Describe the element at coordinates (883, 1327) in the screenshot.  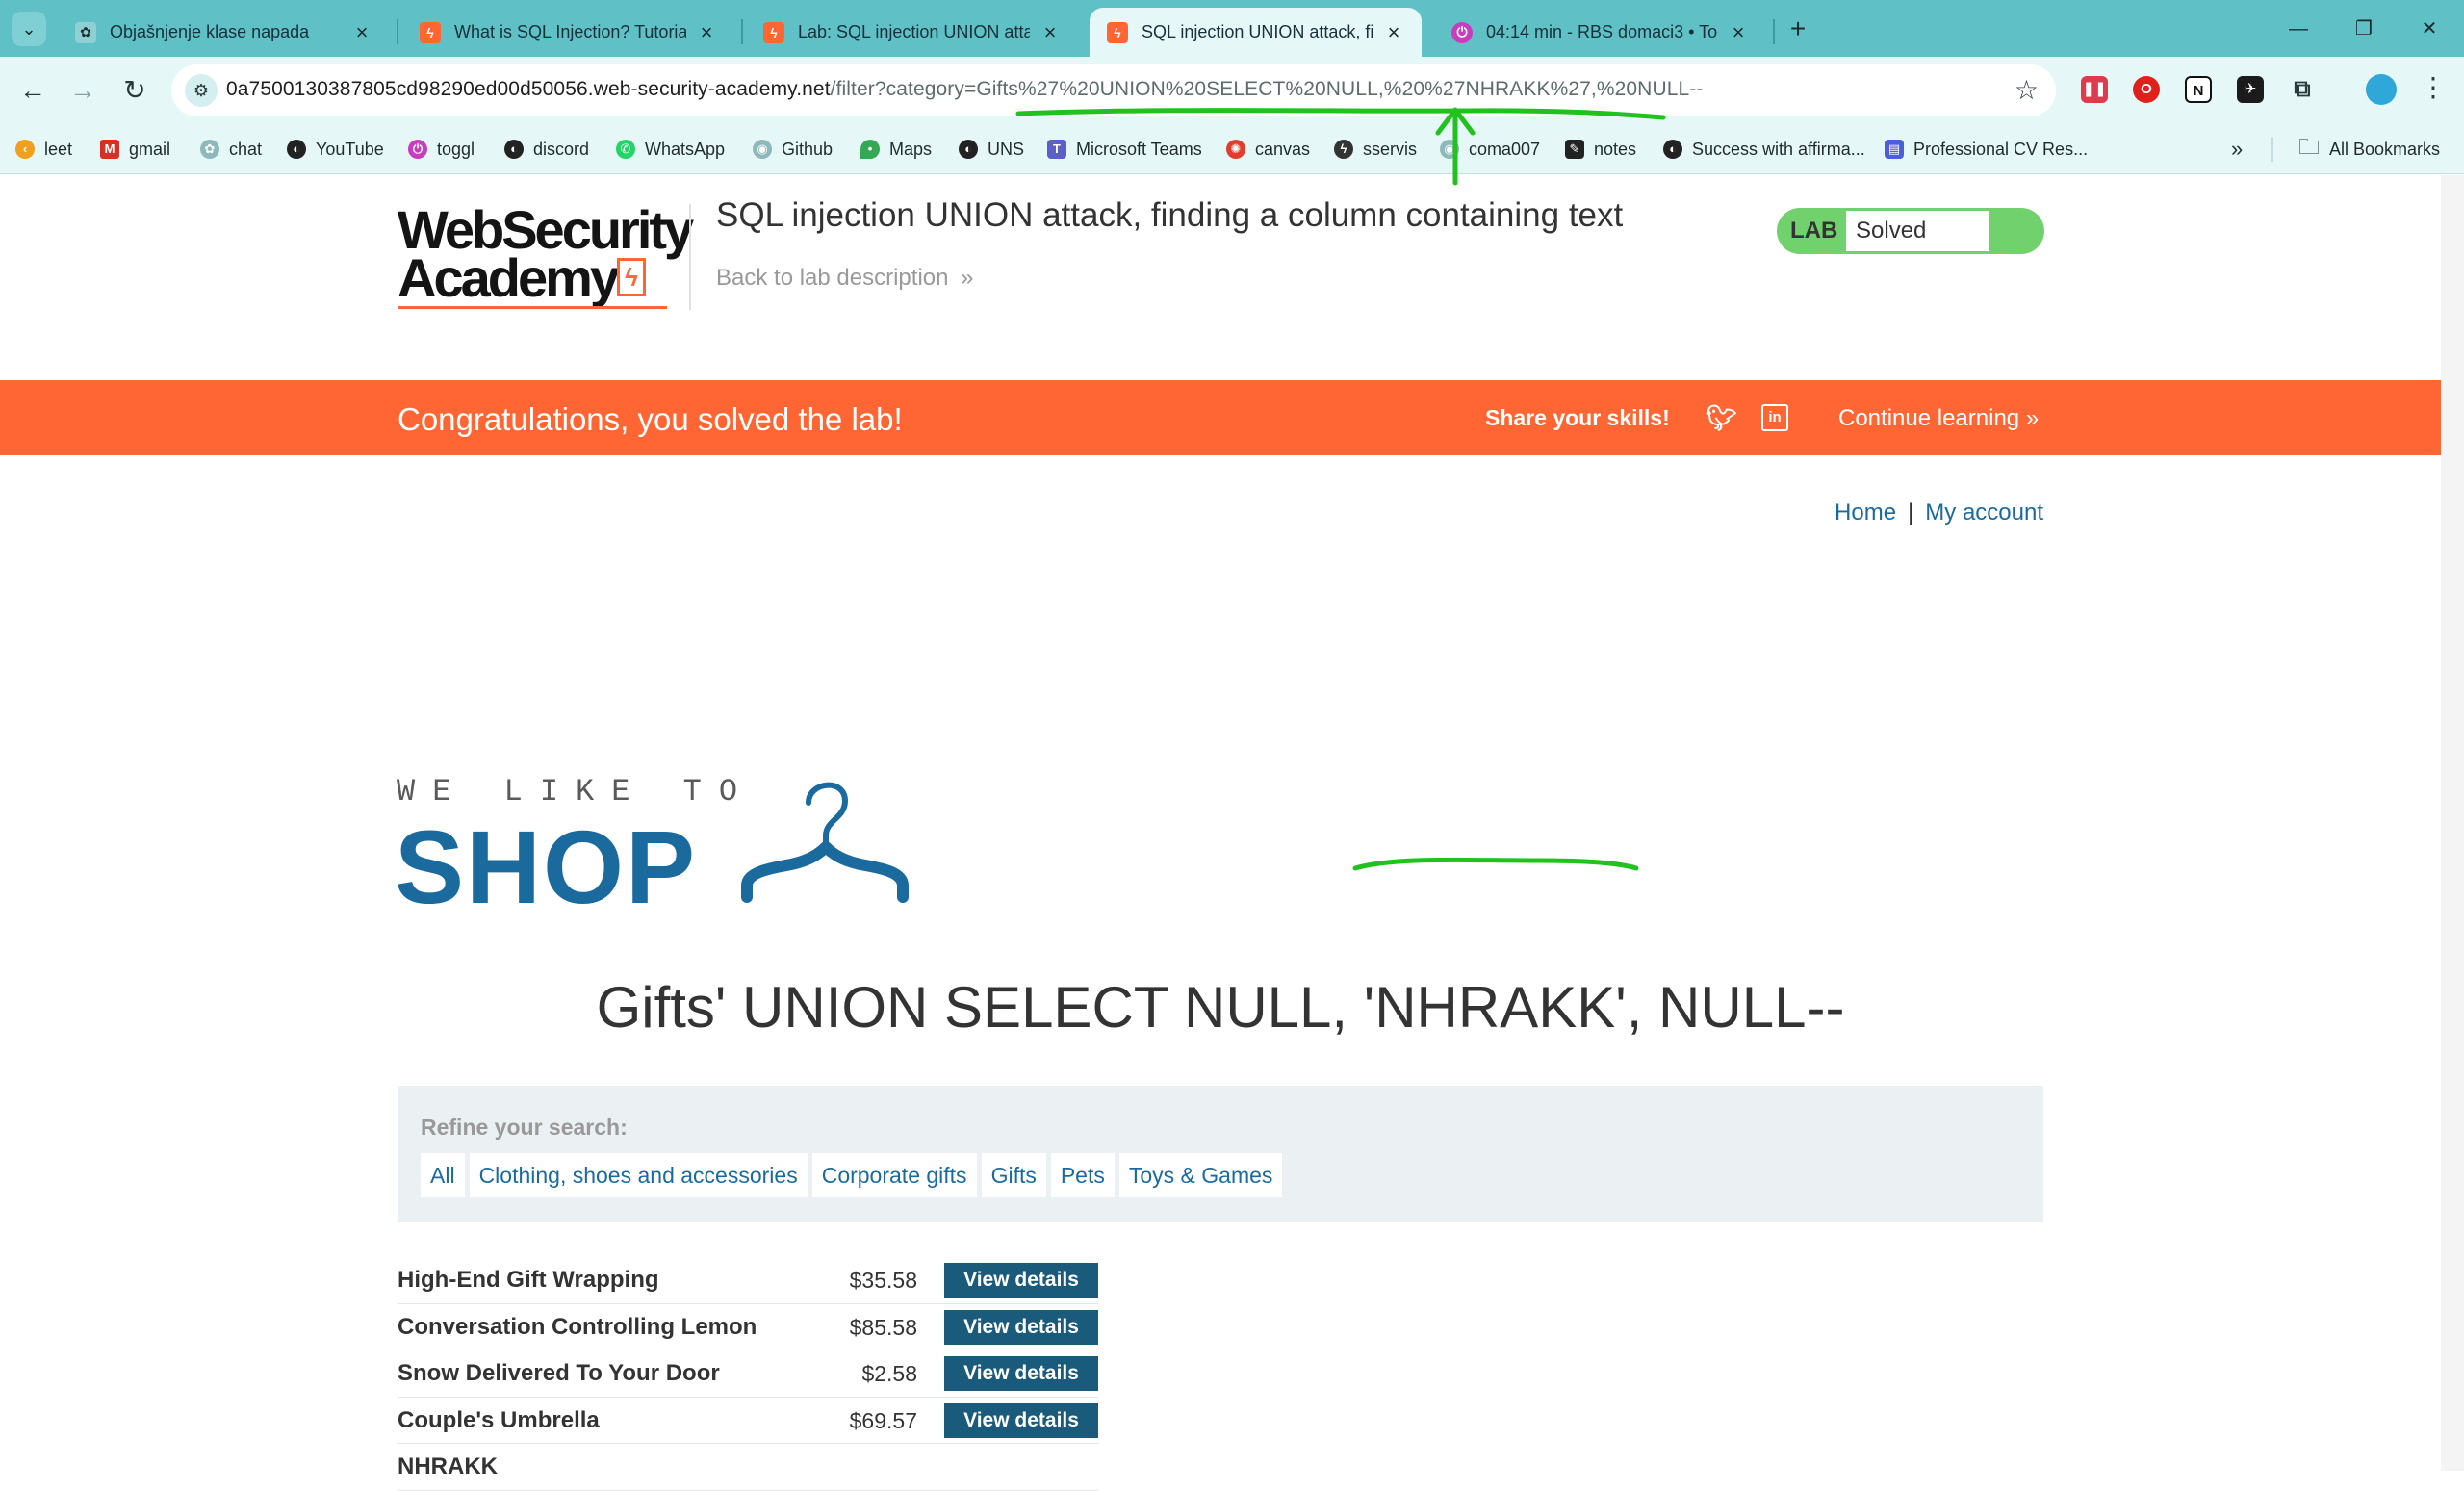
I see `product-price: $85.58` at that location.